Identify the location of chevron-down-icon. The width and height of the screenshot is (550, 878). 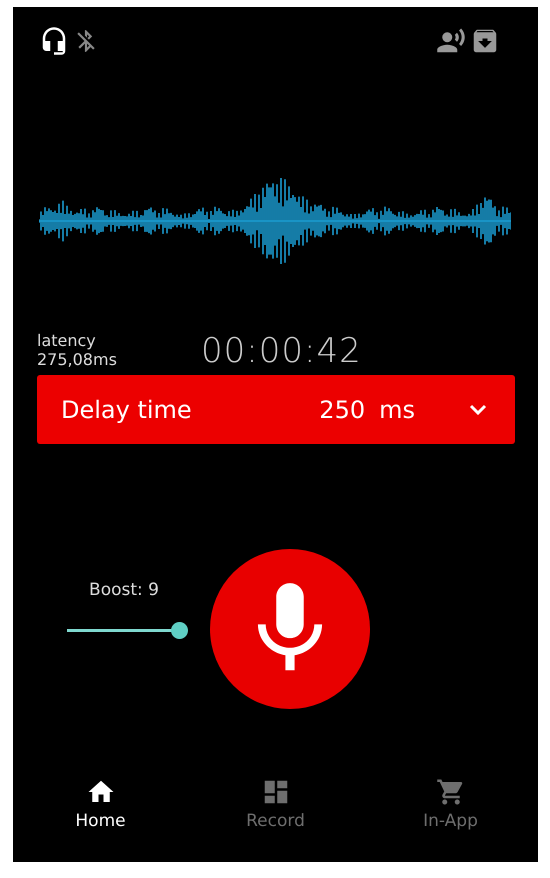
(478, 409).